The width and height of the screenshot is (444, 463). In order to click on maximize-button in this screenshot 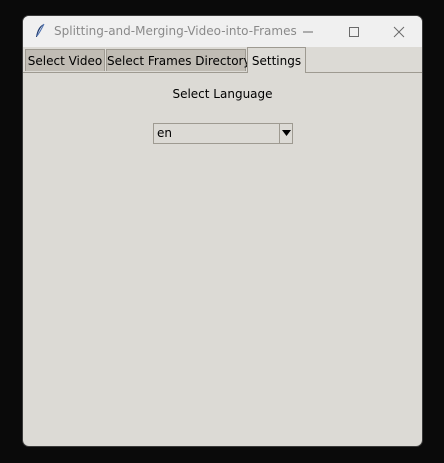, I will do `click(354, 31)`.